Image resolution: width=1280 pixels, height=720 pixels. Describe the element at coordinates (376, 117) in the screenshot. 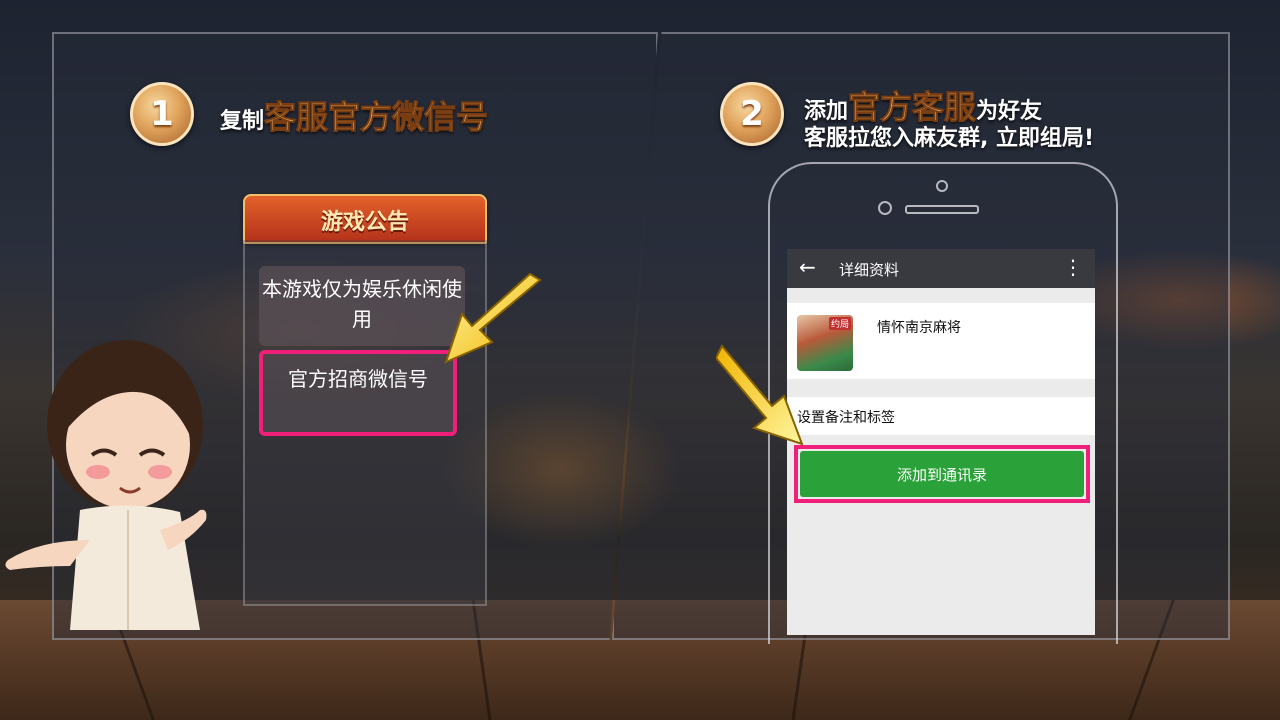

I see `step1-highlight: 客服官方微信号` at that location.